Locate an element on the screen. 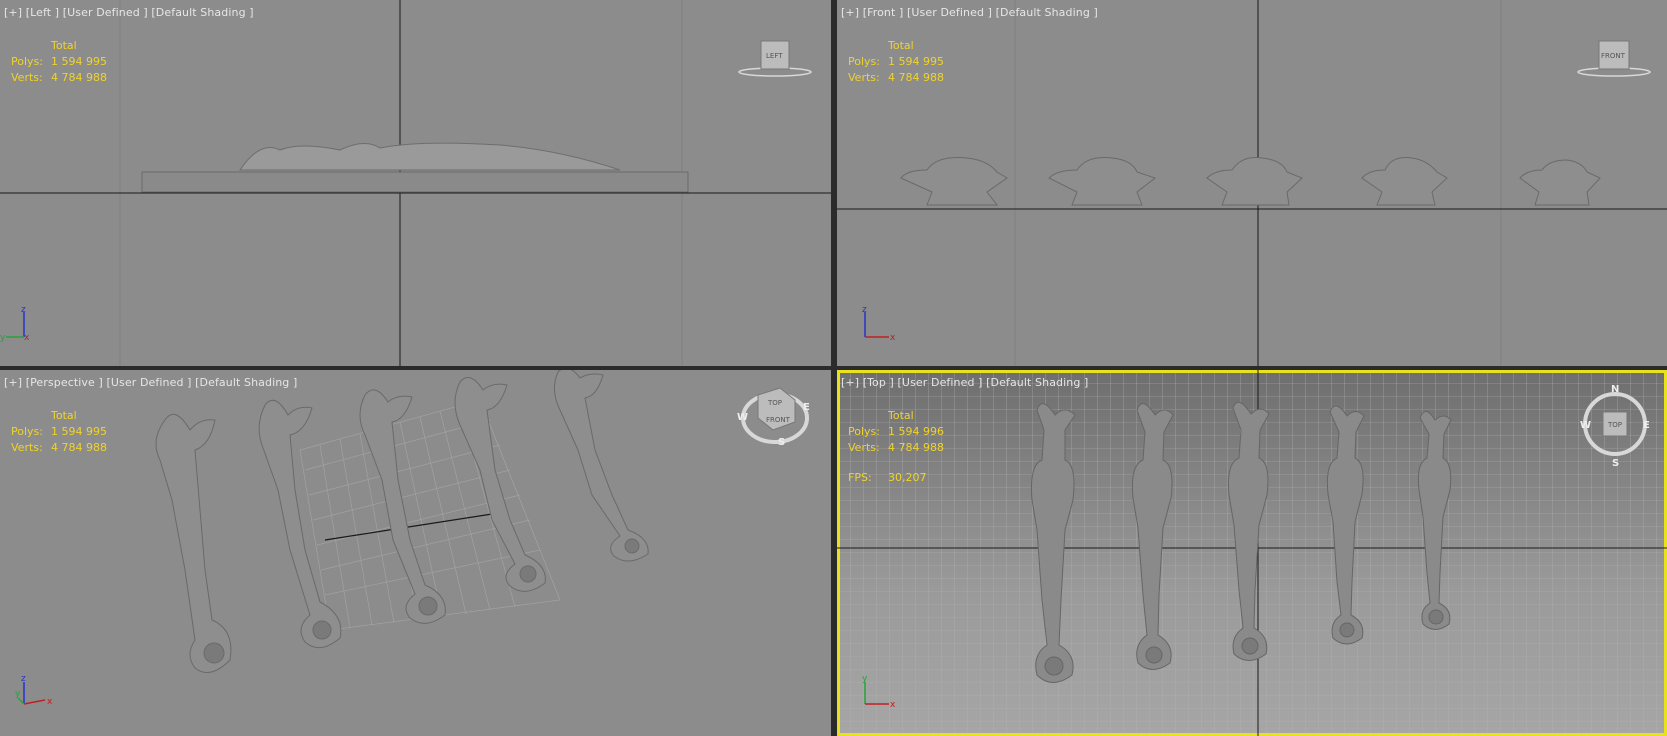  scene-stats-perspective: Total Polys: 1 594 995 Verts: 4 784 988 is located at coordinates (59, 431).